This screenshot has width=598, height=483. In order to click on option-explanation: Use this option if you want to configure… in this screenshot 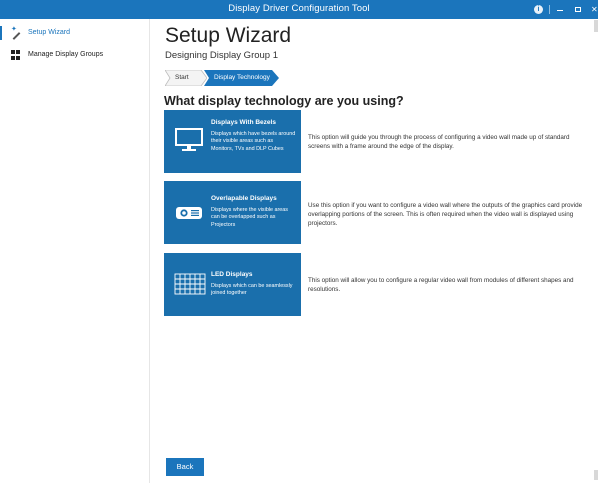, I will do `click(445, 214)`.